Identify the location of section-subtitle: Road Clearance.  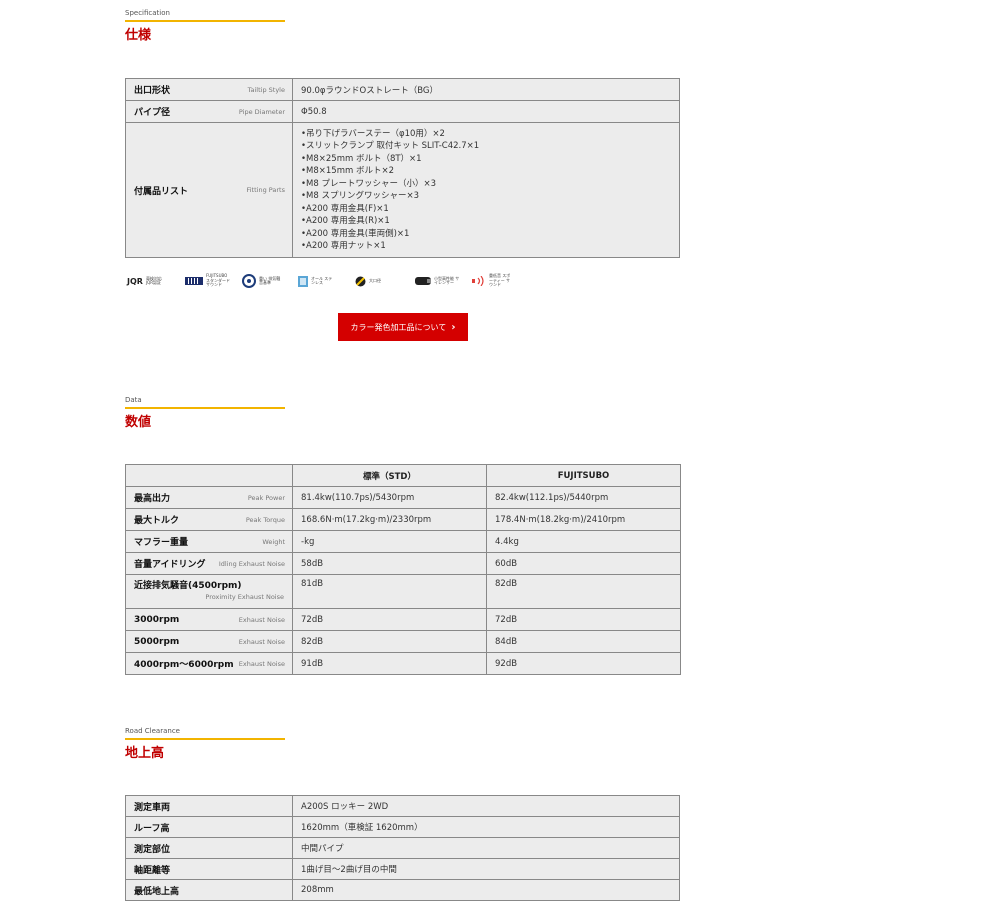
(152, 731).